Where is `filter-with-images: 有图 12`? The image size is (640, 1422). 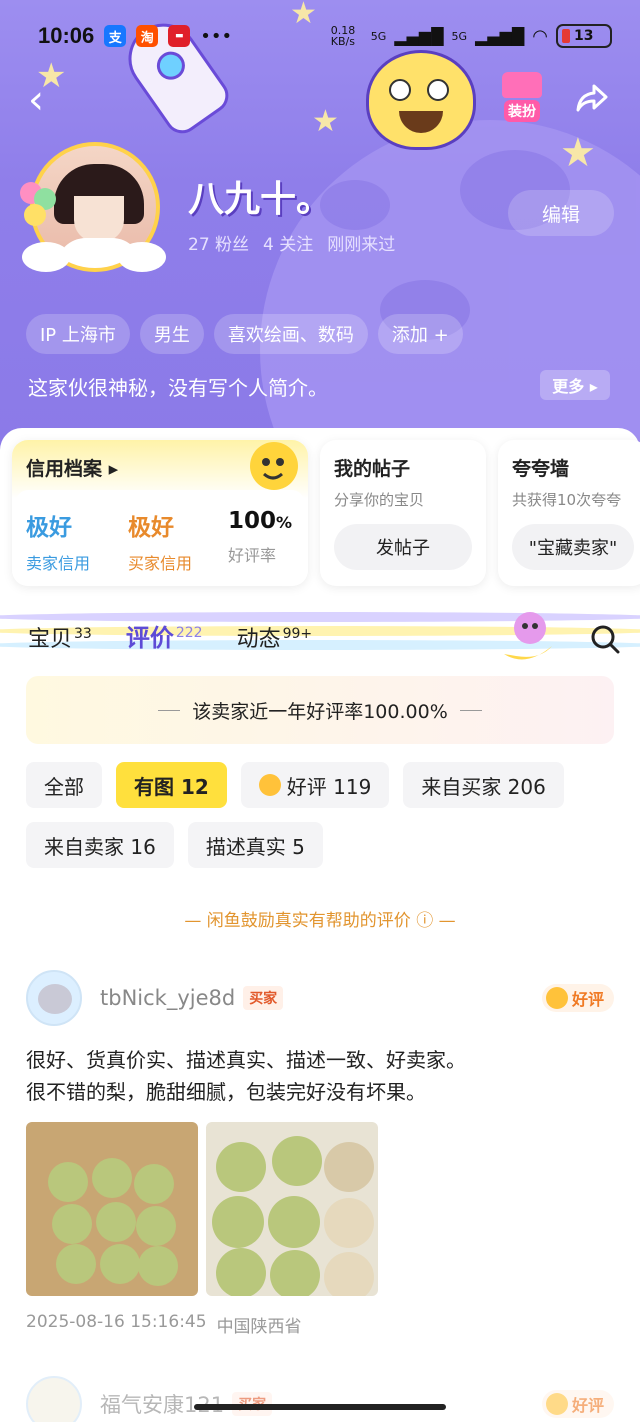
filter-with-images: 有图 12 is located at coordinates (171, 785).